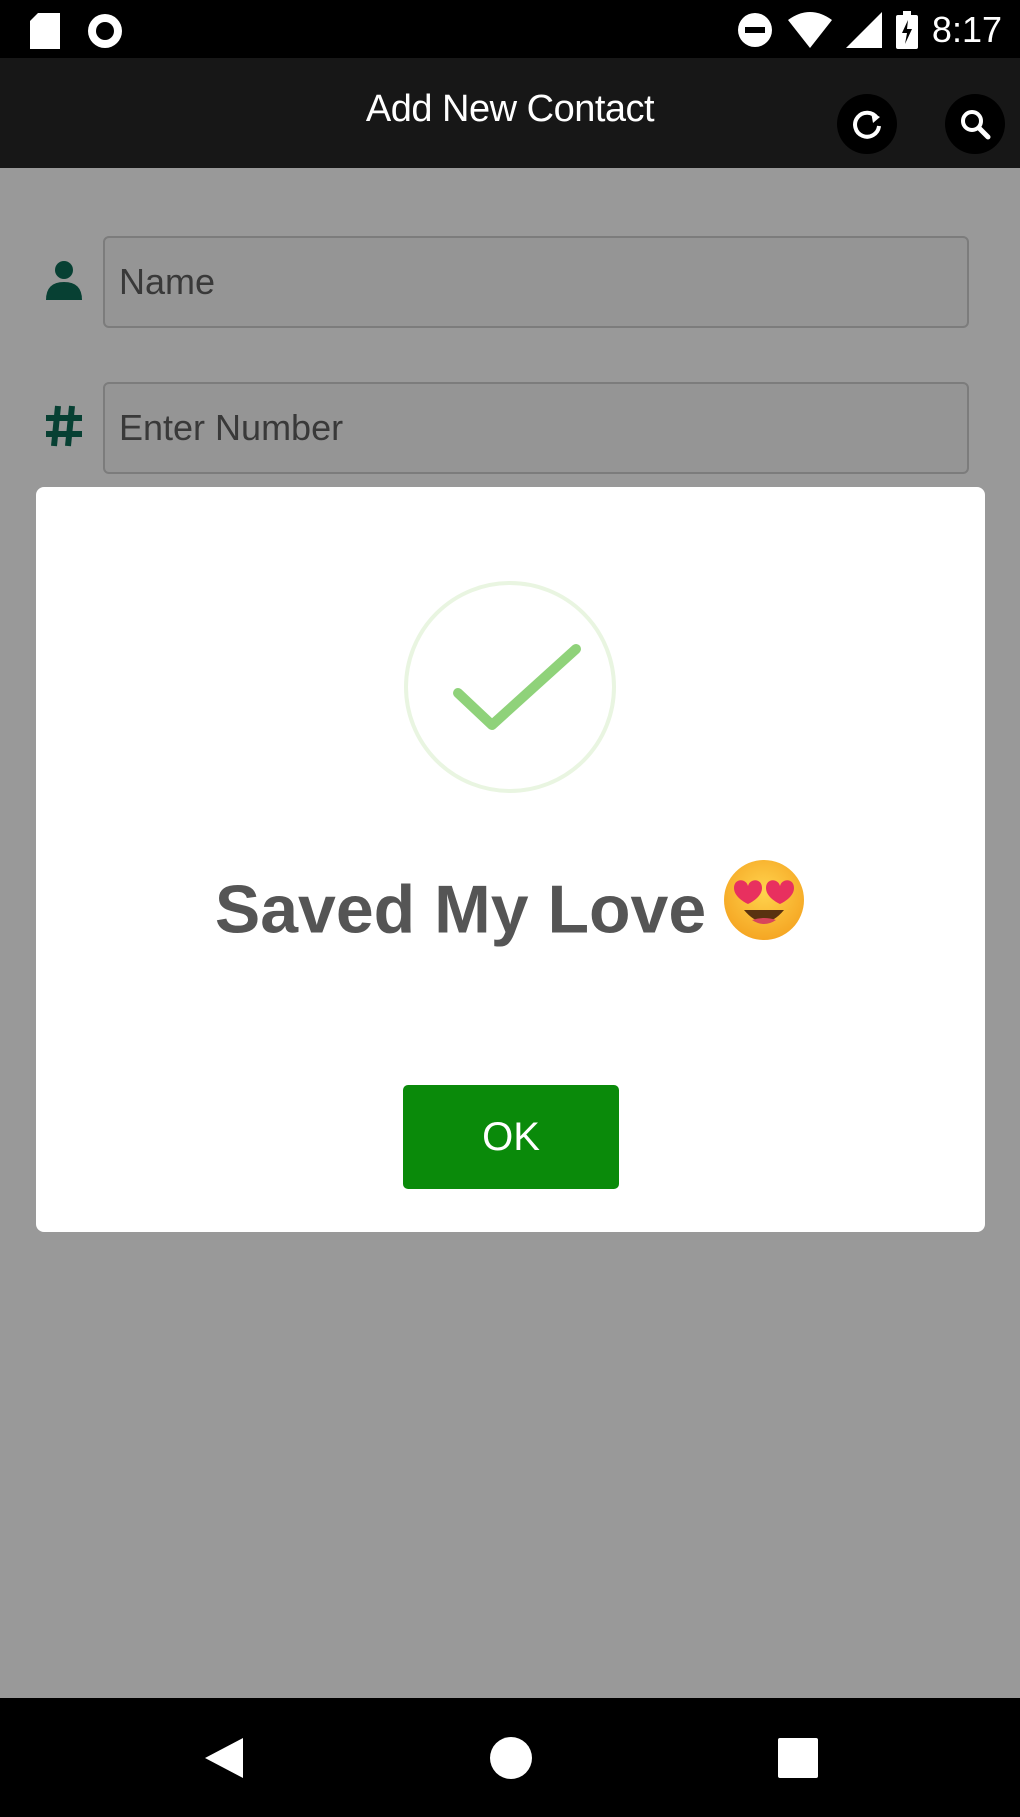 This screenshot has width=1020, height=1817. Describe the element at coordinates (77, 31) in the screenshot. I see `status-left-icons` at that location.